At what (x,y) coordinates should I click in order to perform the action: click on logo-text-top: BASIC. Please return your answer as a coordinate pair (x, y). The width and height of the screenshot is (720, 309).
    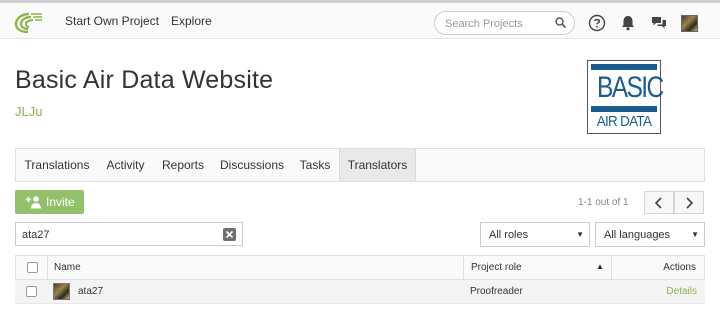
    Looking at the image, I should click on (630, 87).